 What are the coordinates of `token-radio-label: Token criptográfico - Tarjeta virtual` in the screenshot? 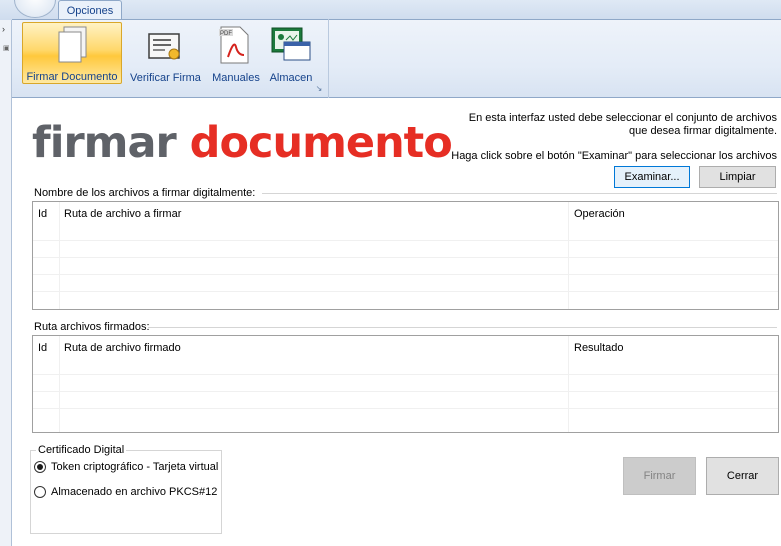 It's located at (134, 467).